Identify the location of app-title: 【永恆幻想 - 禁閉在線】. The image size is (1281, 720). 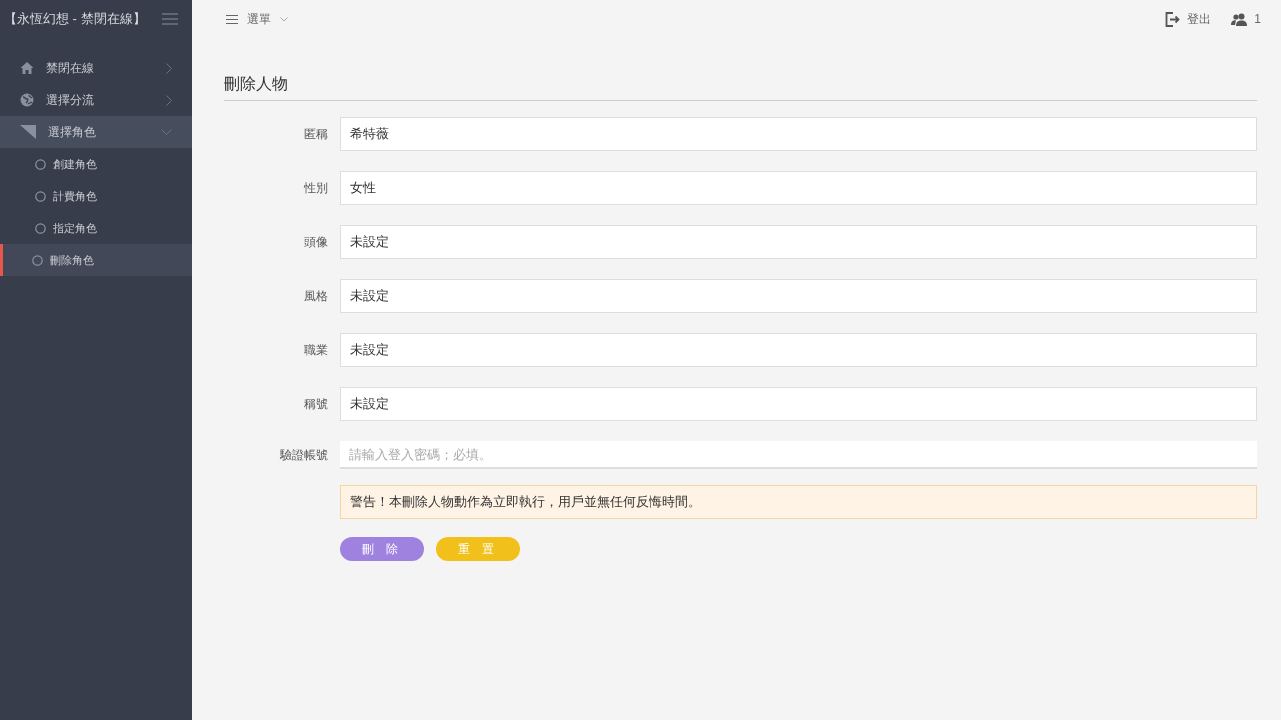
(75, 19).